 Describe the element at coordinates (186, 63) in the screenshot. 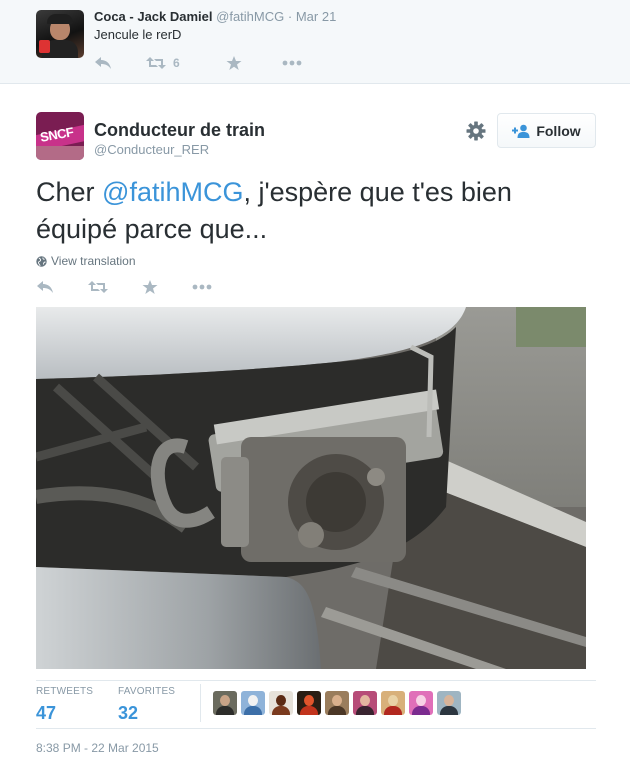

I see `context-retweet-button: 6` at that location.